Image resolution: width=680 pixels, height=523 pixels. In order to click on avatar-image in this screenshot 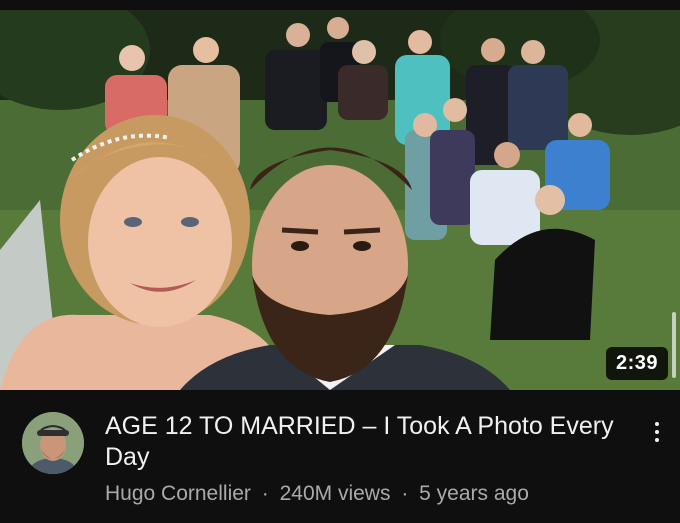, I will do `click(53, 443)`.